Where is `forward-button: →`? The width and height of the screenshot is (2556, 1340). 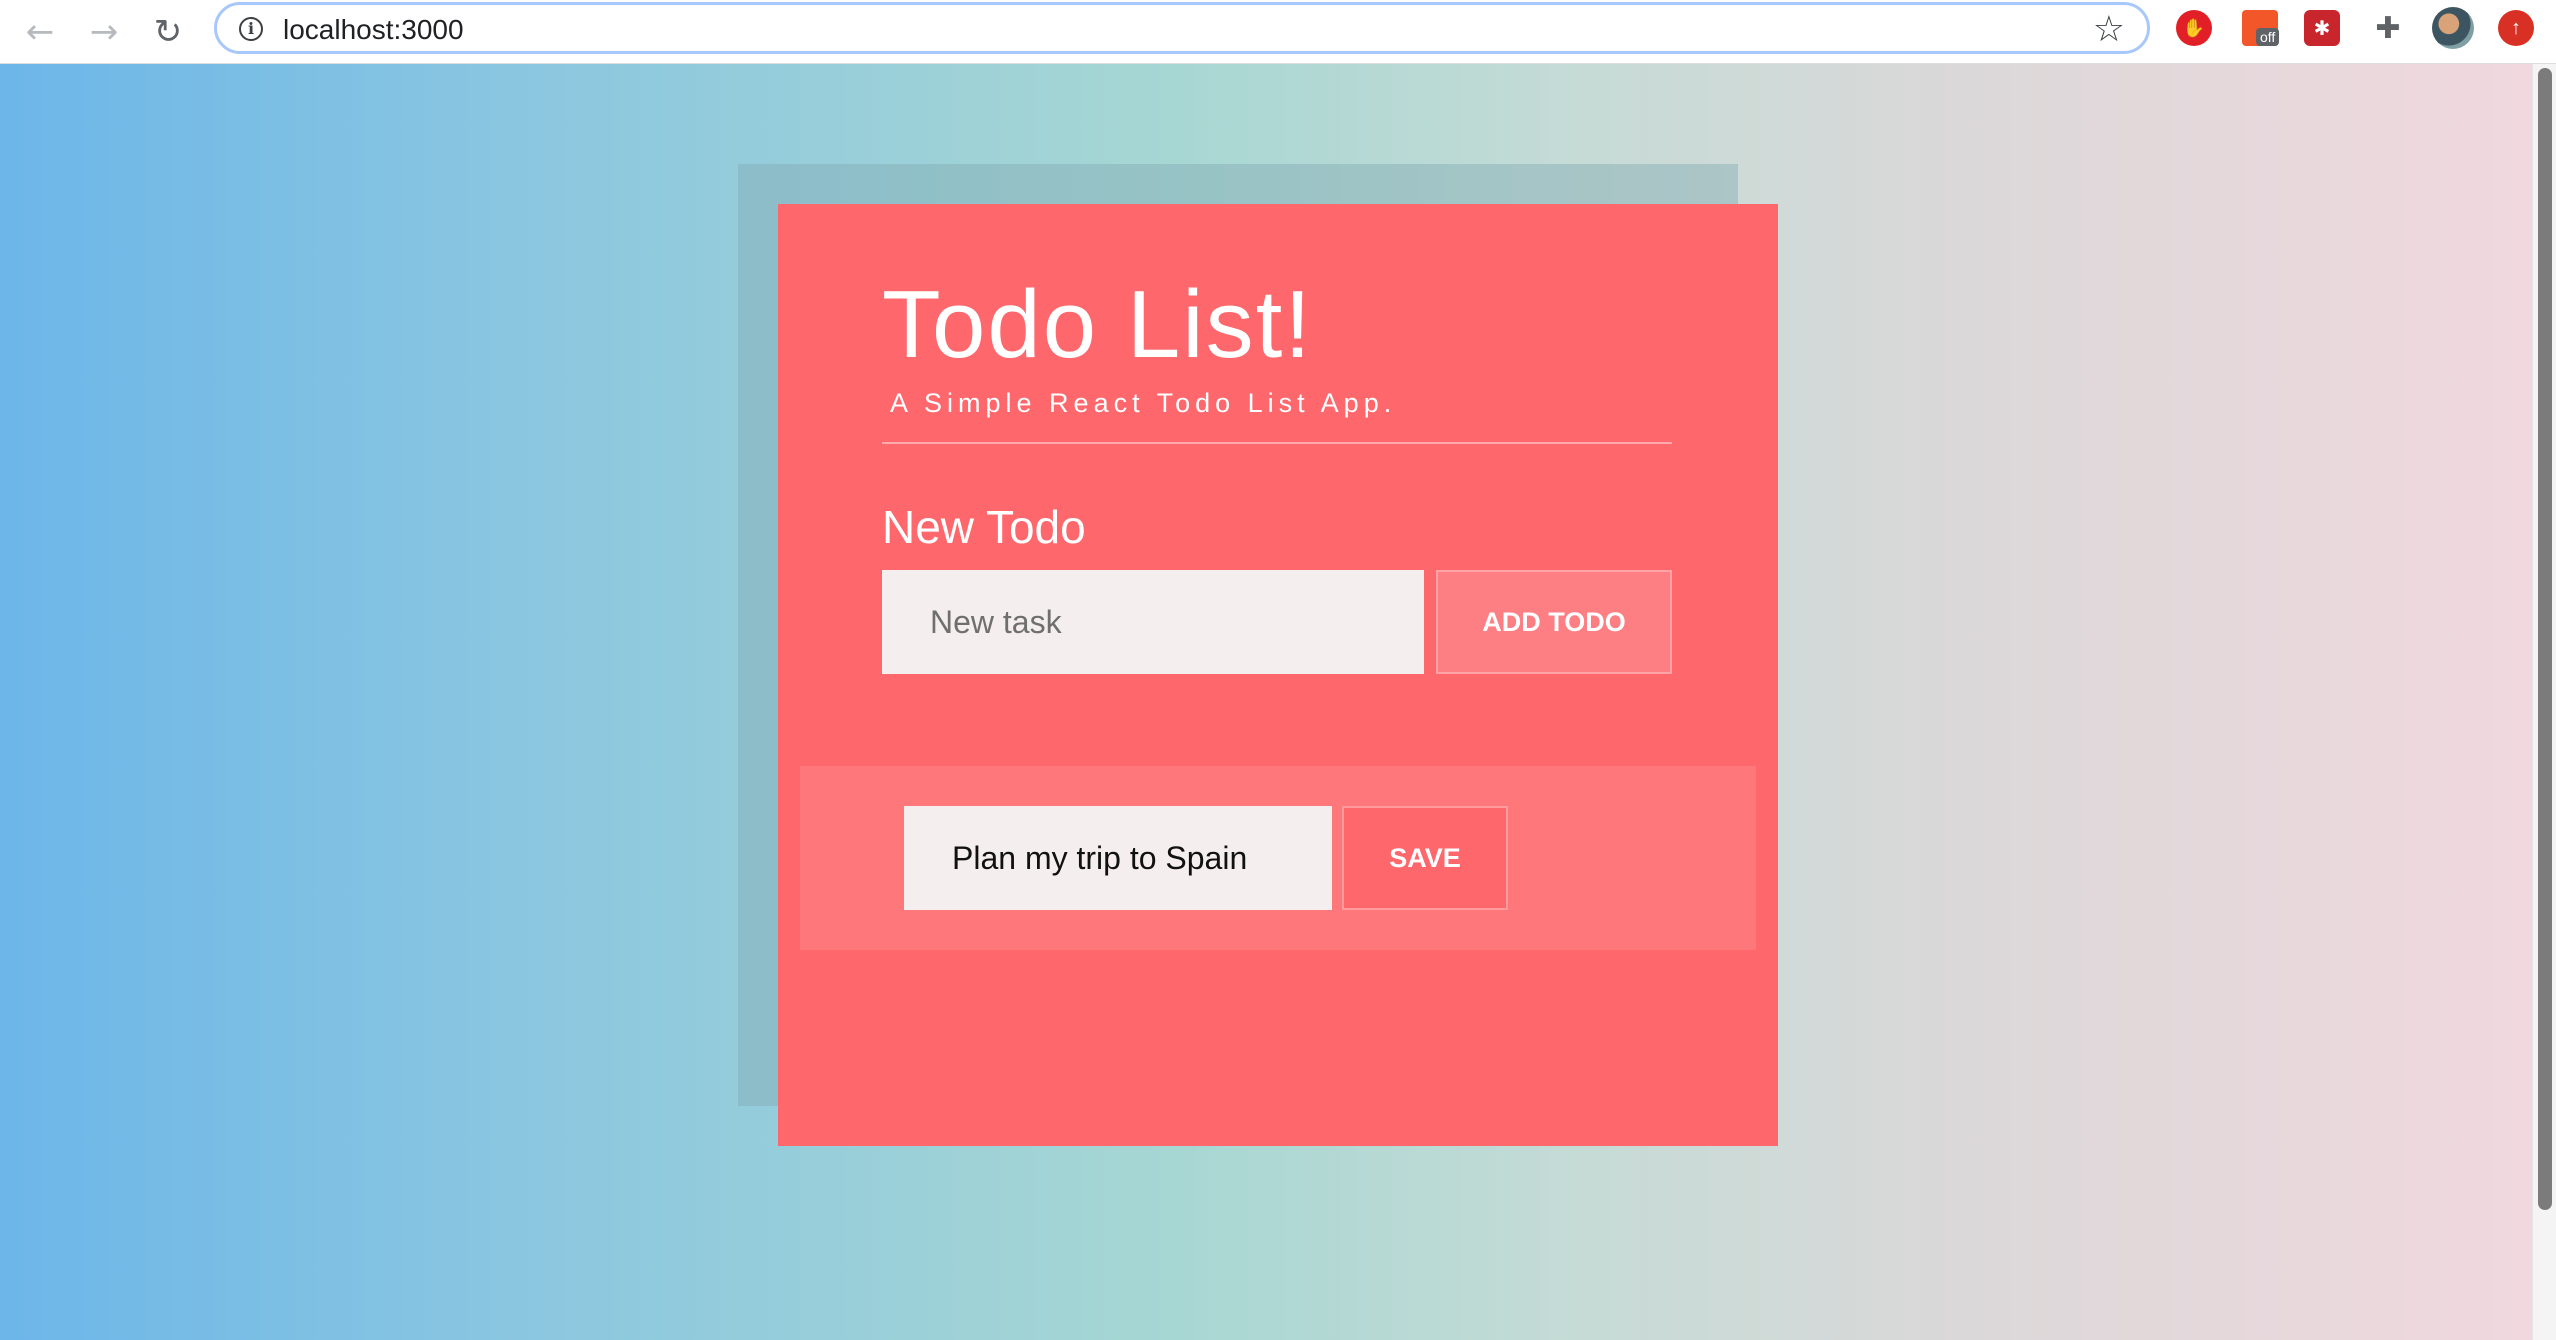 forward-button: → is located at coordinates (104, 32).